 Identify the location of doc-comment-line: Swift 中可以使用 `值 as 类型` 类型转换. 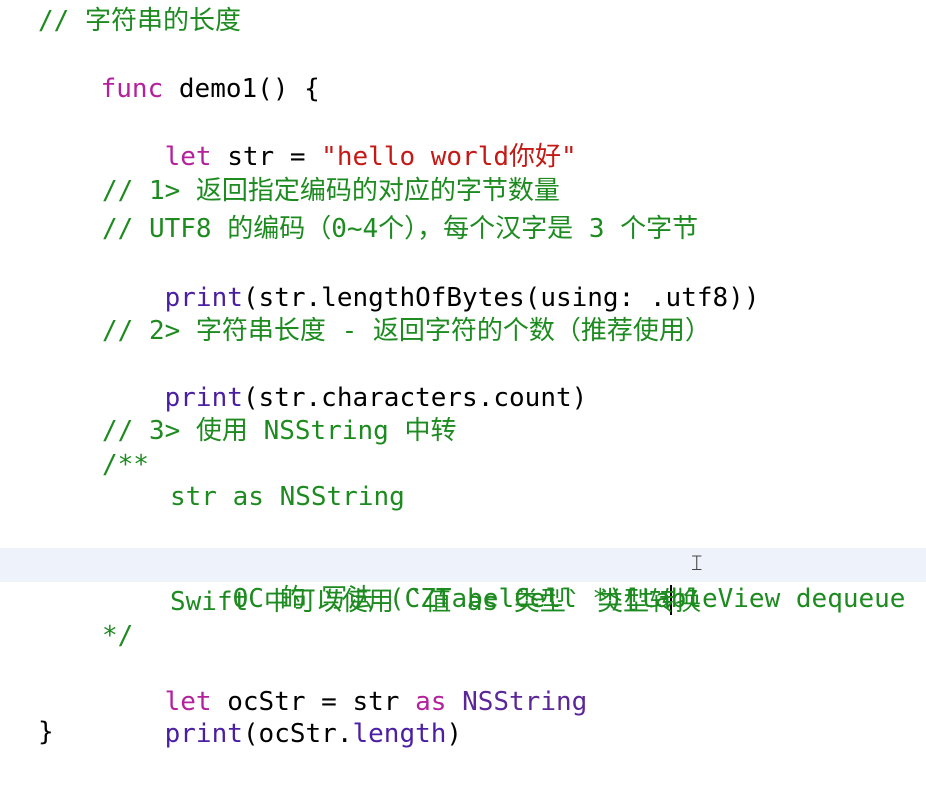
(436, 602).